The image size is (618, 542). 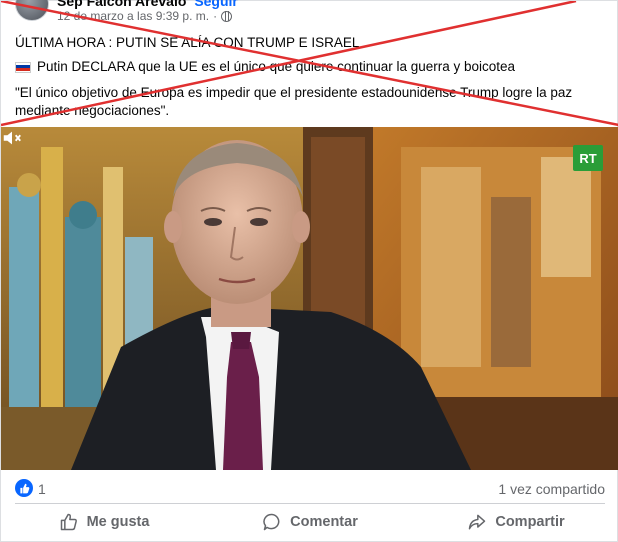 What do you see at coordinates (309, 487) in the screenshot?
I see `post-stats: 1 1 vez compartido` at bounding box center [309, 487].